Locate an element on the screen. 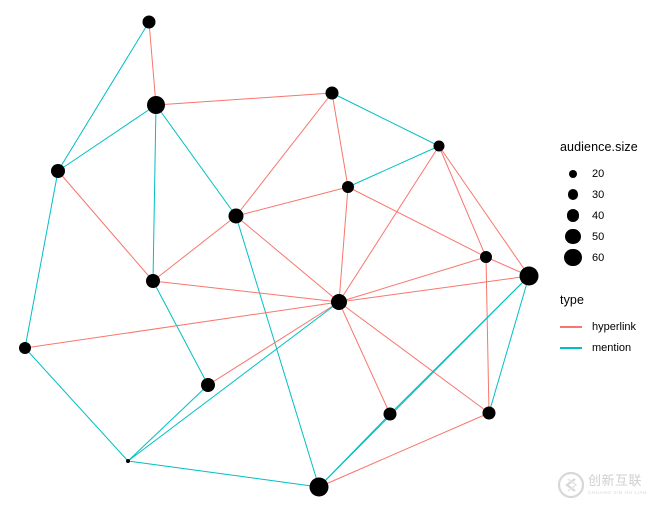  legend-size-item: 40 is located at coordinates (606, 215).